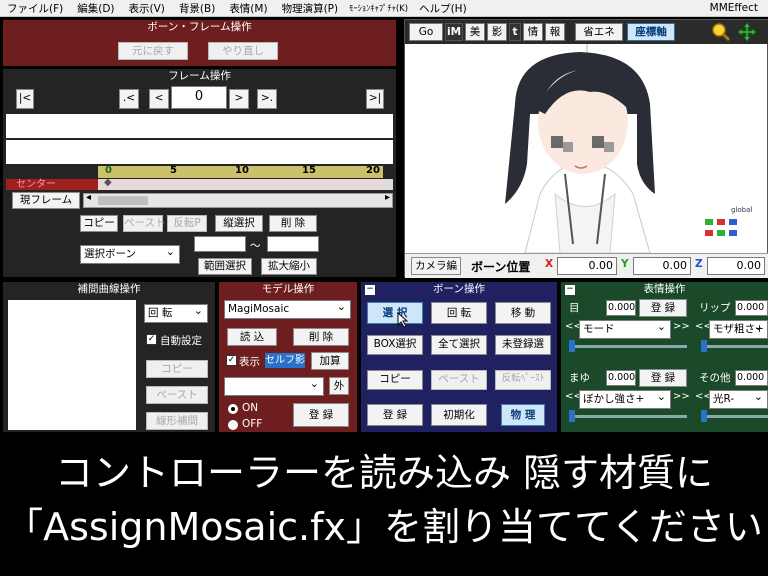 The width and height of the screenshot is (768, 576). I want to click on first-frame-button: |<, so click(25, 99).